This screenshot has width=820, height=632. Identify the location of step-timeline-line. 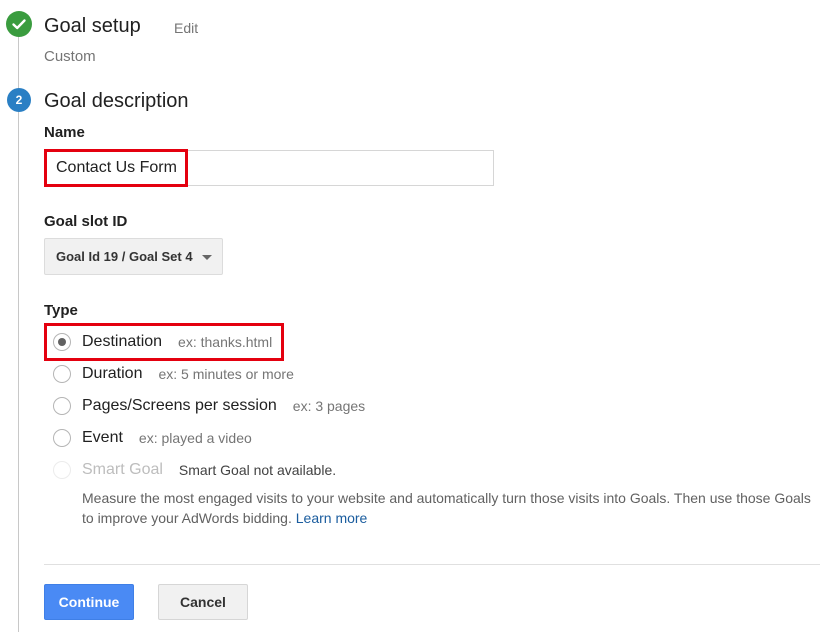
(18, 330).